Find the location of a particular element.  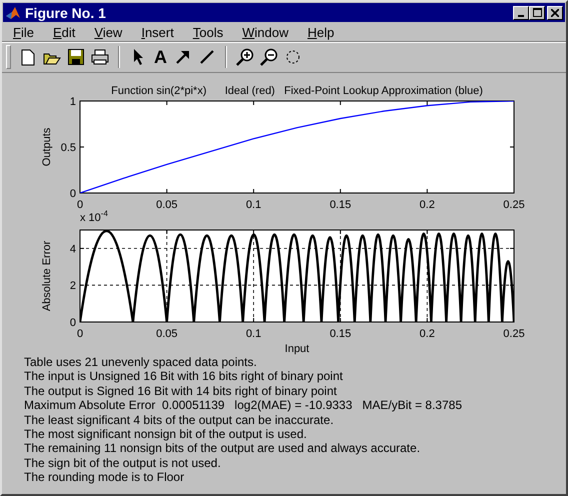

x-axis-label: Input is located at coordinates (297, 349).